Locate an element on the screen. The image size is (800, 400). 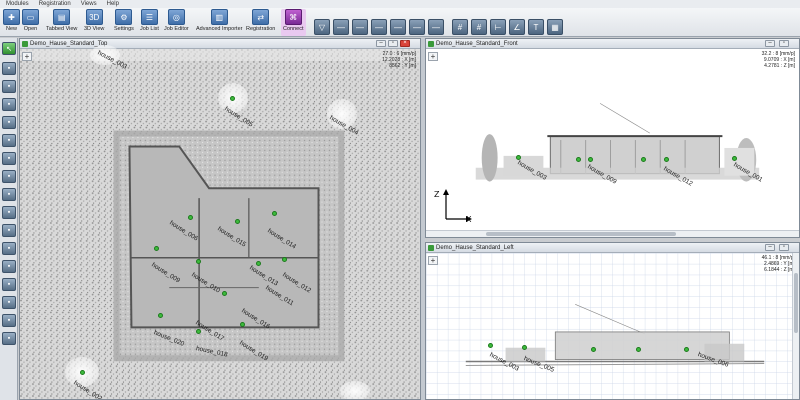
tabbed-view-button: ▤ Tabbed View is located at coordinates (61, 22).